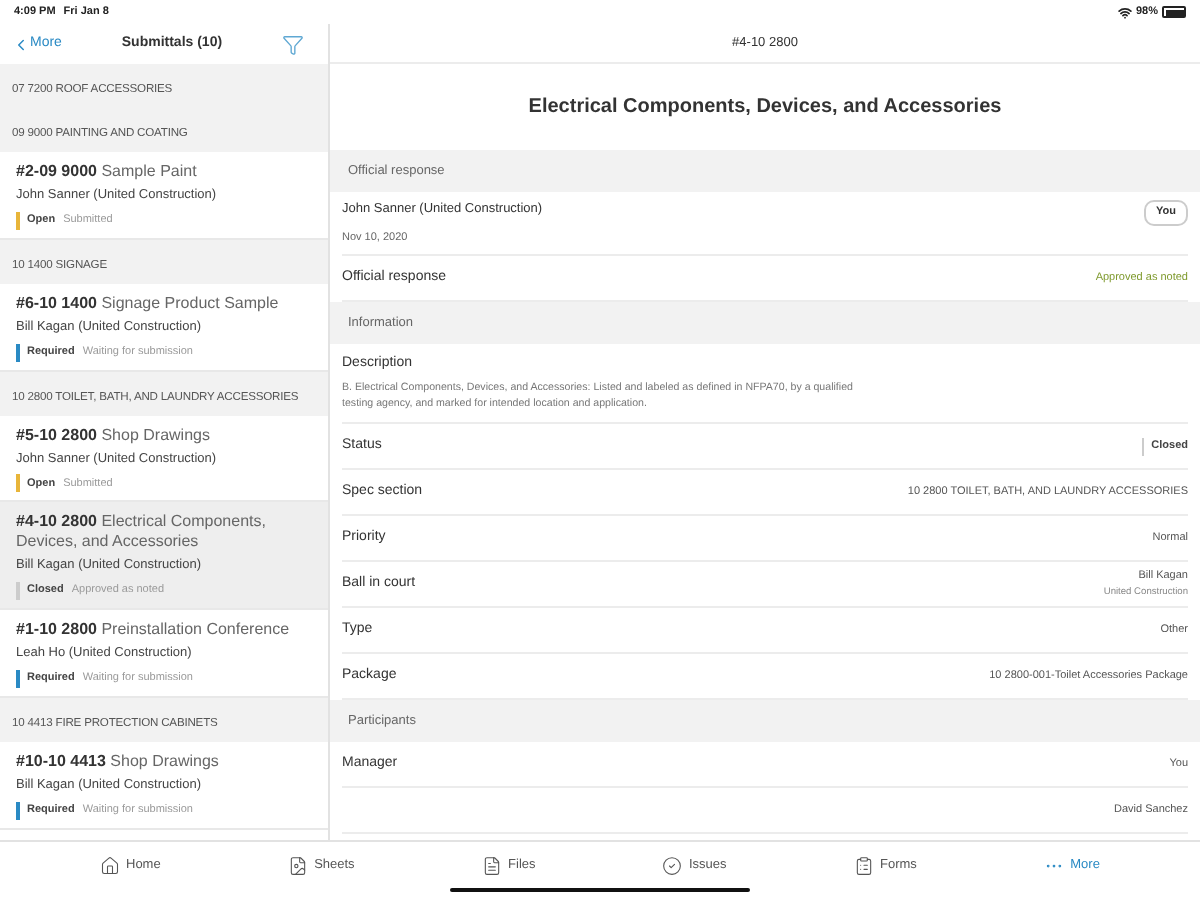 This screenshot has width=1200, height=900. What do you see at coordinates (298, 866) in the screenshot?
I see `image-file-icon` at bounding box center [298, 866].